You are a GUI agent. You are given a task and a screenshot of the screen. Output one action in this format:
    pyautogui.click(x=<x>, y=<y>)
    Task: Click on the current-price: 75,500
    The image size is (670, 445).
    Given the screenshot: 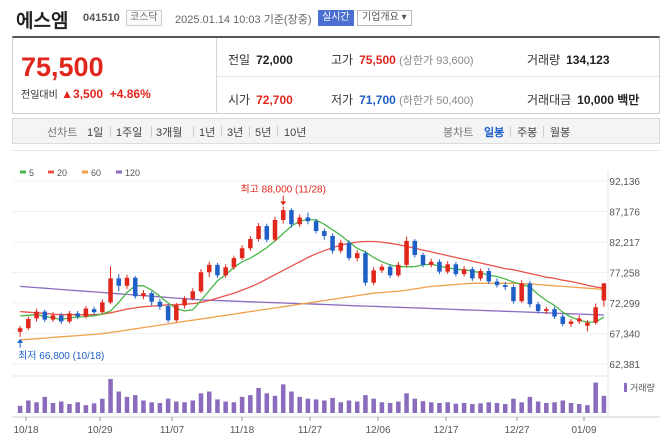 What is the action you would take?
    pyautogui.click(x=62, y=67)
    